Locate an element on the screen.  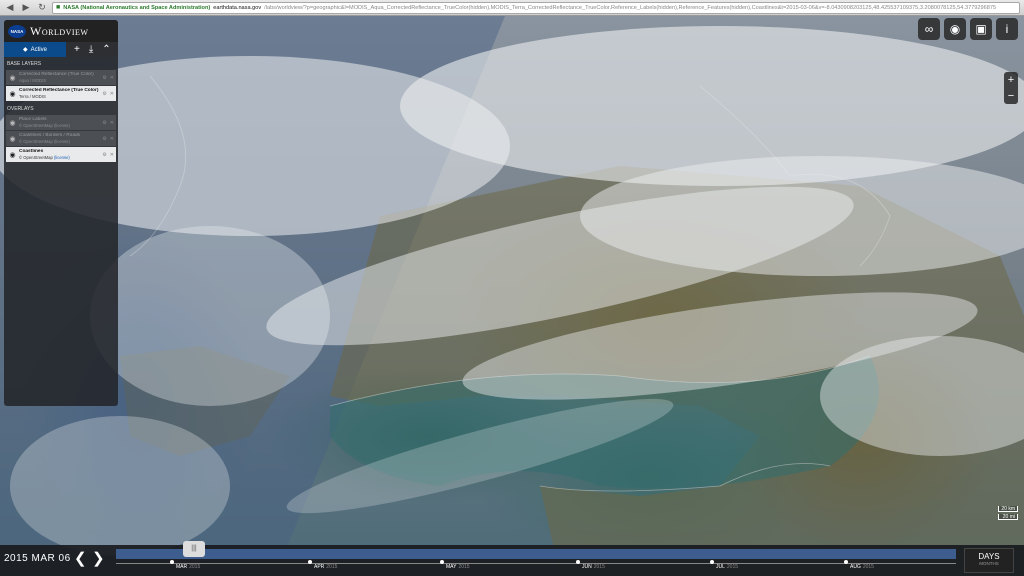
layer-source: Terra / MODIS is located at coordinates (32, 96).